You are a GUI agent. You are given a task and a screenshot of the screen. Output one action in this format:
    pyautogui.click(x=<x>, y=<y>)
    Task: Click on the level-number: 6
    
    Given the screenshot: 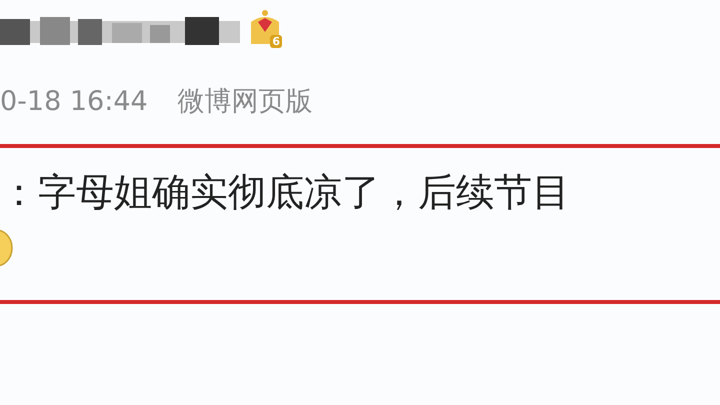 What is the action you would take?
    pyautogui.click(x=276, y=41)
    